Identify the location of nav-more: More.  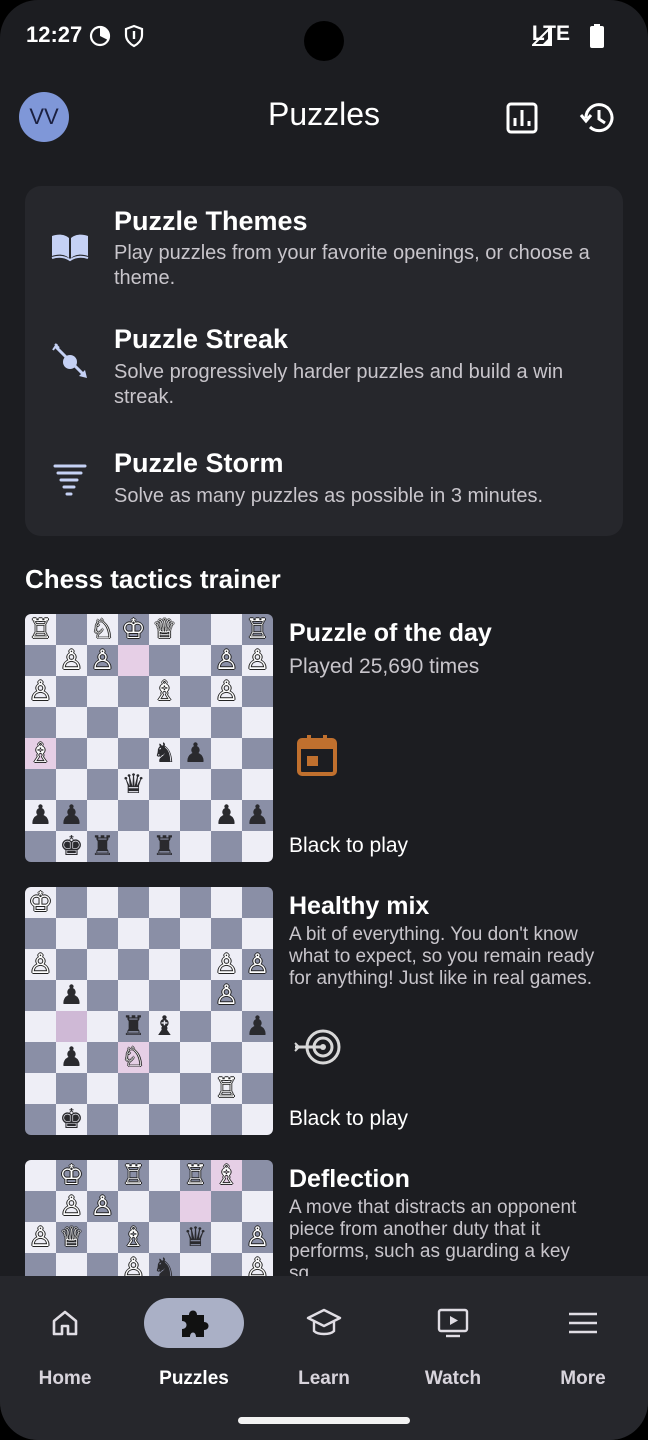
(583, 1344).